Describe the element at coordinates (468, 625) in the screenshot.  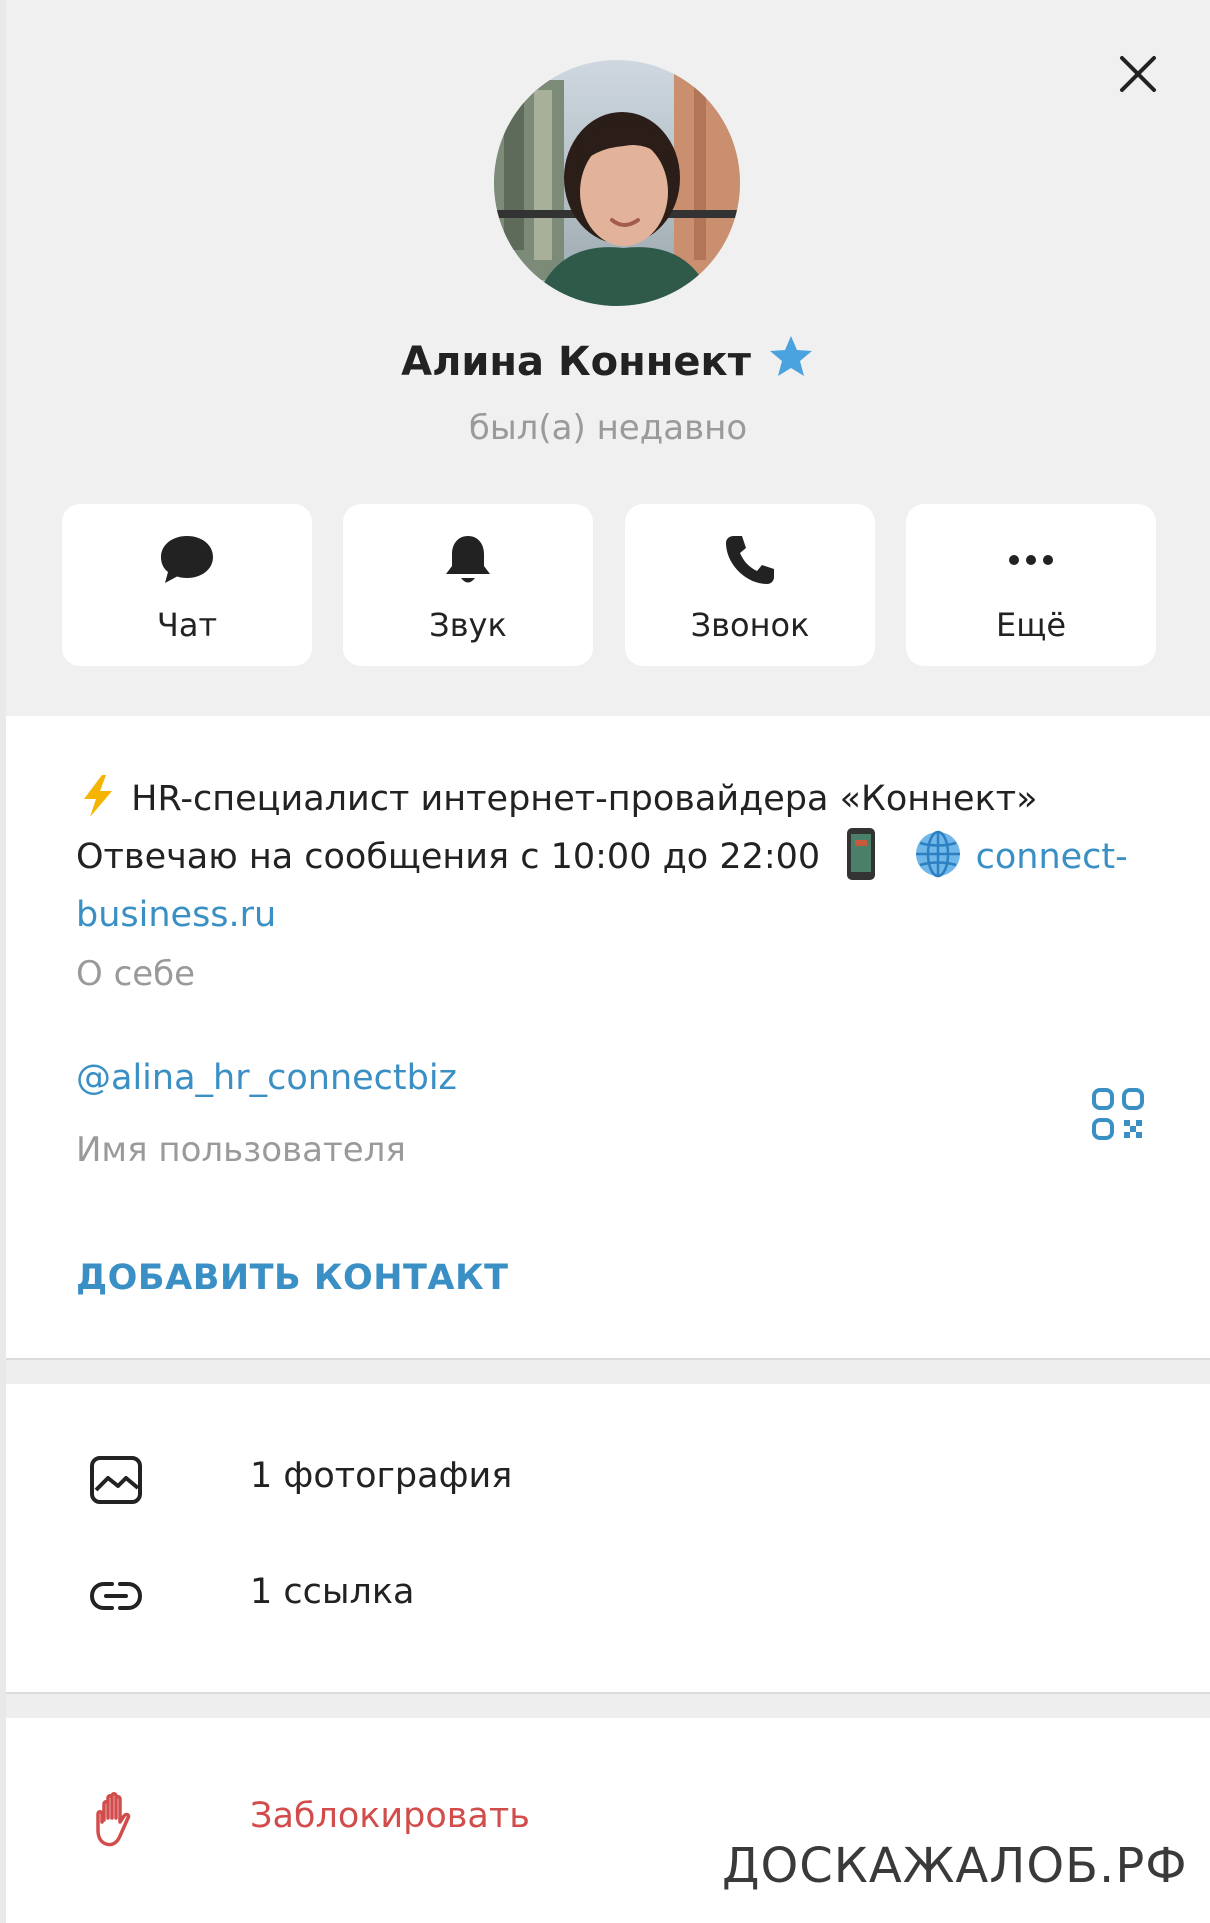
I see `sound-button-label: Звук` at that location.